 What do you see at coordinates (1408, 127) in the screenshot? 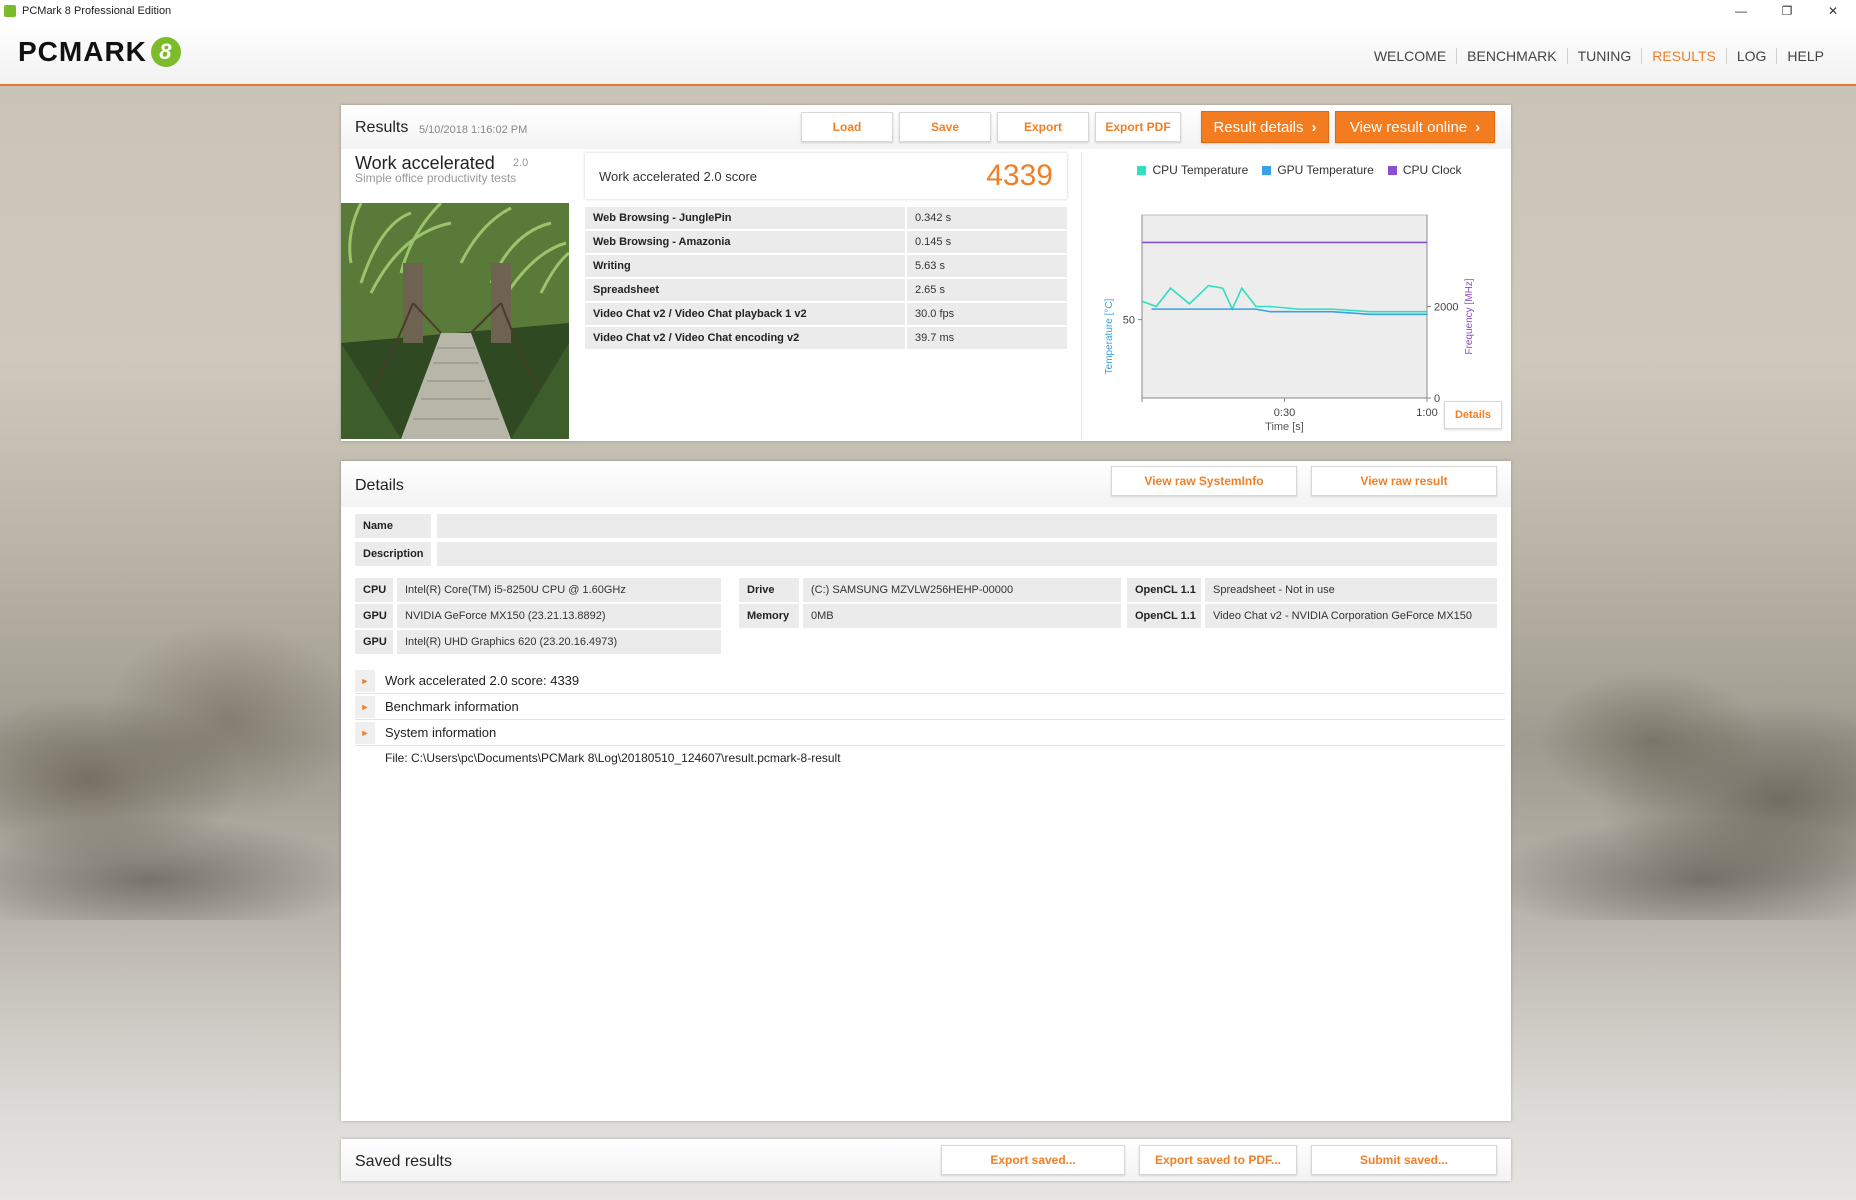
I see `view-online-label: View result online` at bounding box center [1408, 127].